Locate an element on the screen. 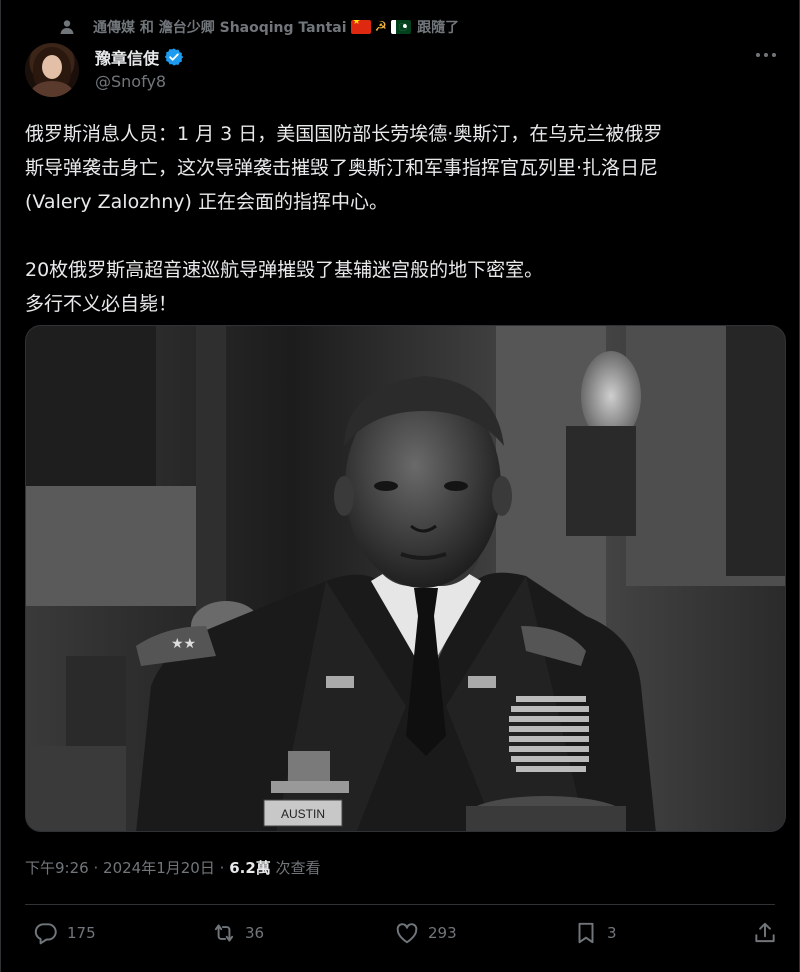 This screenshot has width=800, height=972. reply-button: 175 is located at coordinates (64, 933).